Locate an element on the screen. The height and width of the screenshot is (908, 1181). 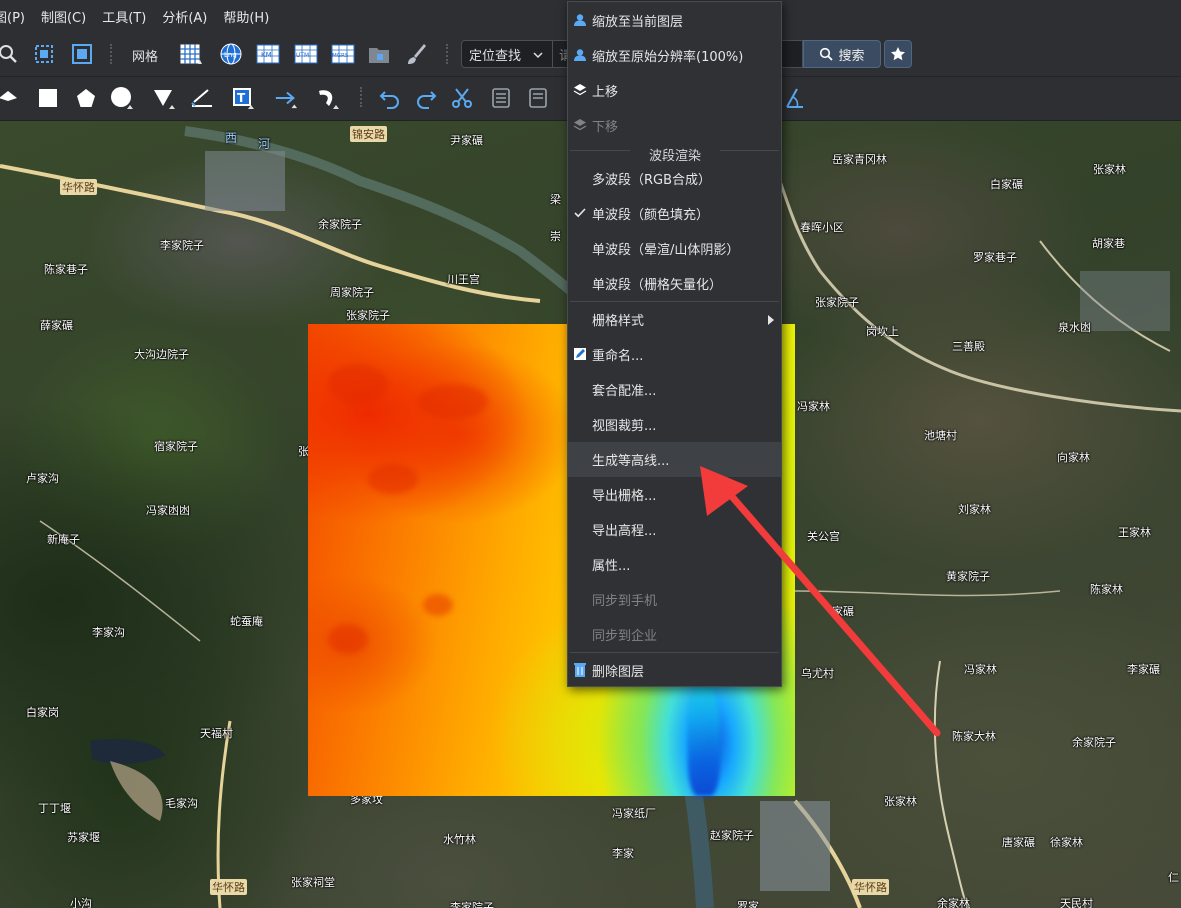
angle-tool-icon is located at coordinates (794, 98).